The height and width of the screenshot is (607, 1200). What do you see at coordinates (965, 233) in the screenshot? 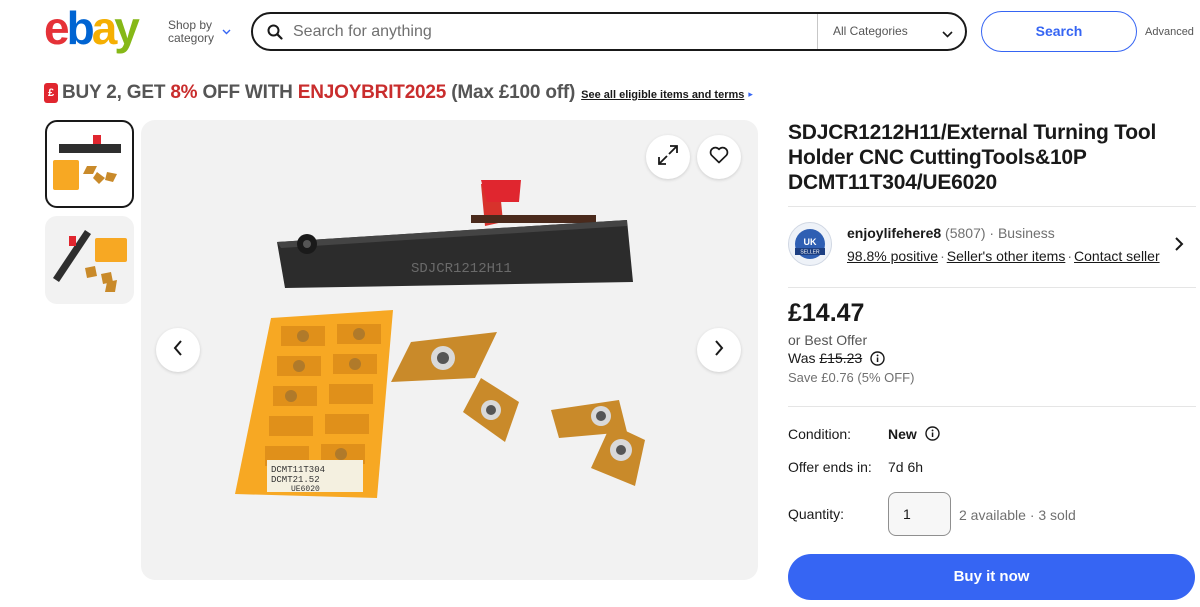
I see `seller-feedback-count: (5807)` at bounding box center [965, 233].